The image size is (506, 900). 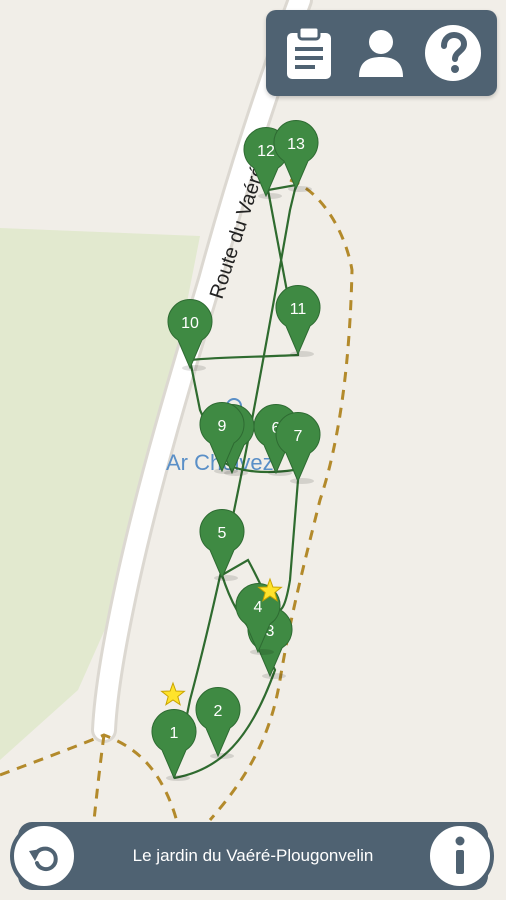 I want to click on map-marker-2: 2, so click(x=218, y=723).